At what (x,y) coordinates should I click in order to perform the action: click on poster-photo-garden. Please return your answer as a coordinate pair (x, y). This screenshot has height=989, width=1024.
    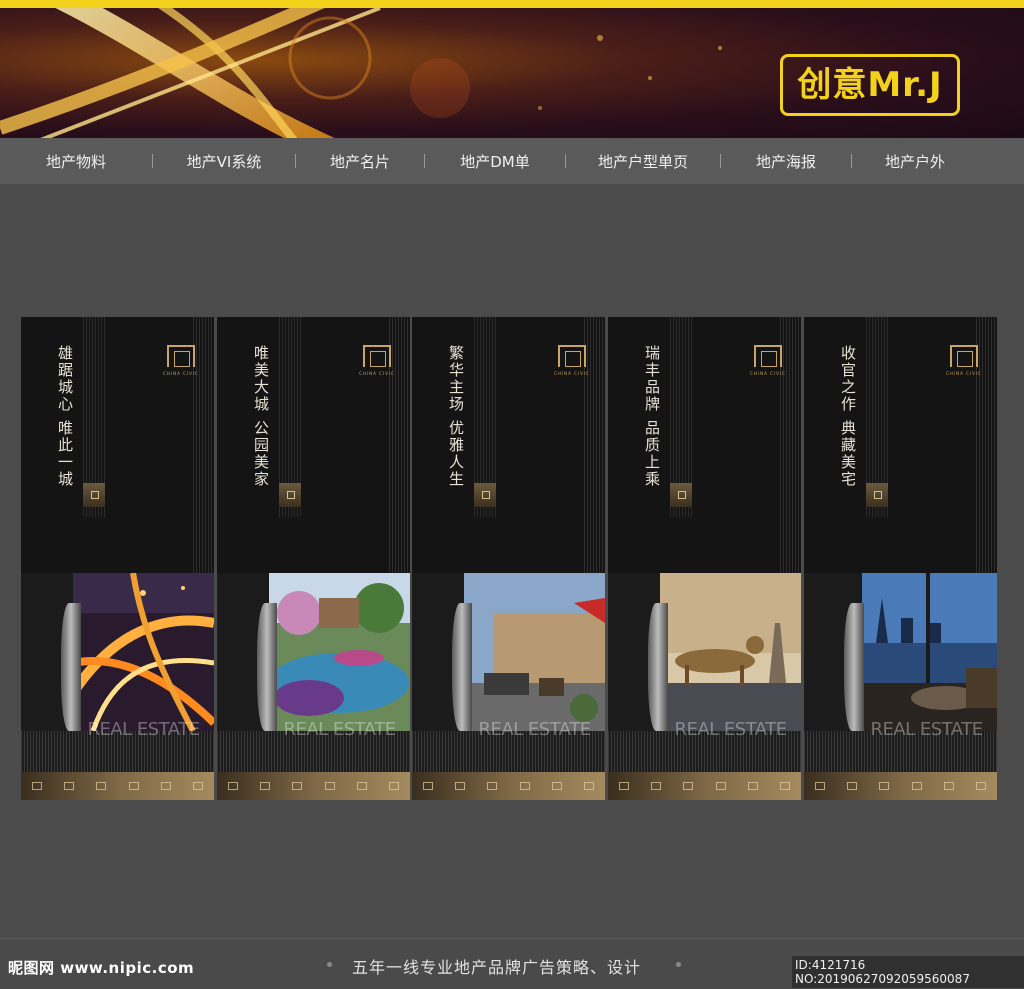
    Looking at the image, I should click on (339, 652).